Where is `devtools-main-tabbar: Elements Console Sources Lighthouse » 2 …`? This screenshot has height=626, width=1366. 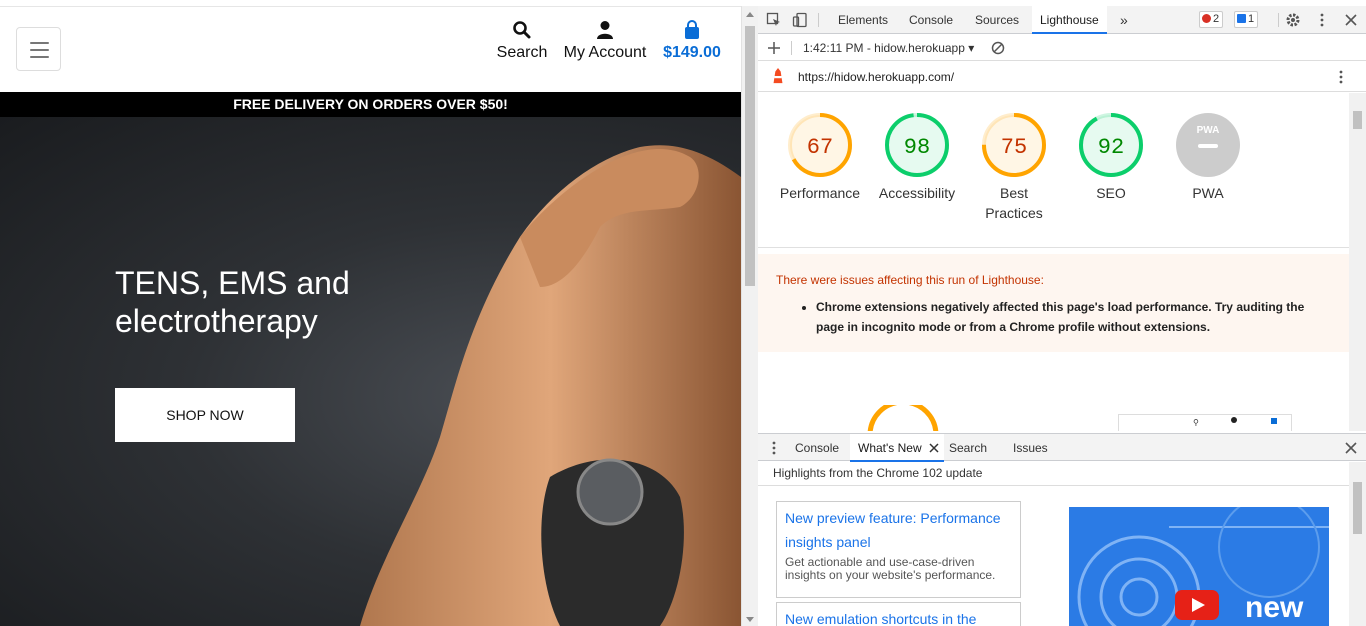
devtools-main-tabbar: Elements Console Sources Lighthouse » 2 … is located at coordinates (1062, 20).